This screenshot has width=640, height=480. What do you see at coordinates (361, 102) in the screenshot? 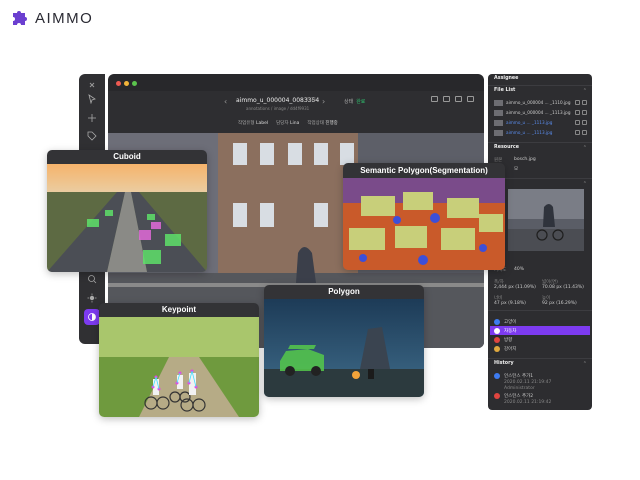
I see `status-value: 완료` at bounding box center [361, 102].